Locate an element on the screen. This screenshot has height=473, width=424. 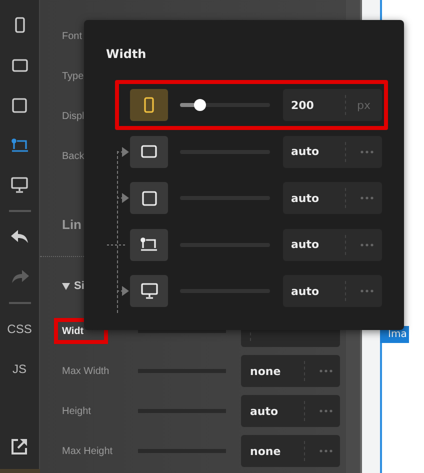
toolbar-button: CSS is located at coordinates (20, 329).